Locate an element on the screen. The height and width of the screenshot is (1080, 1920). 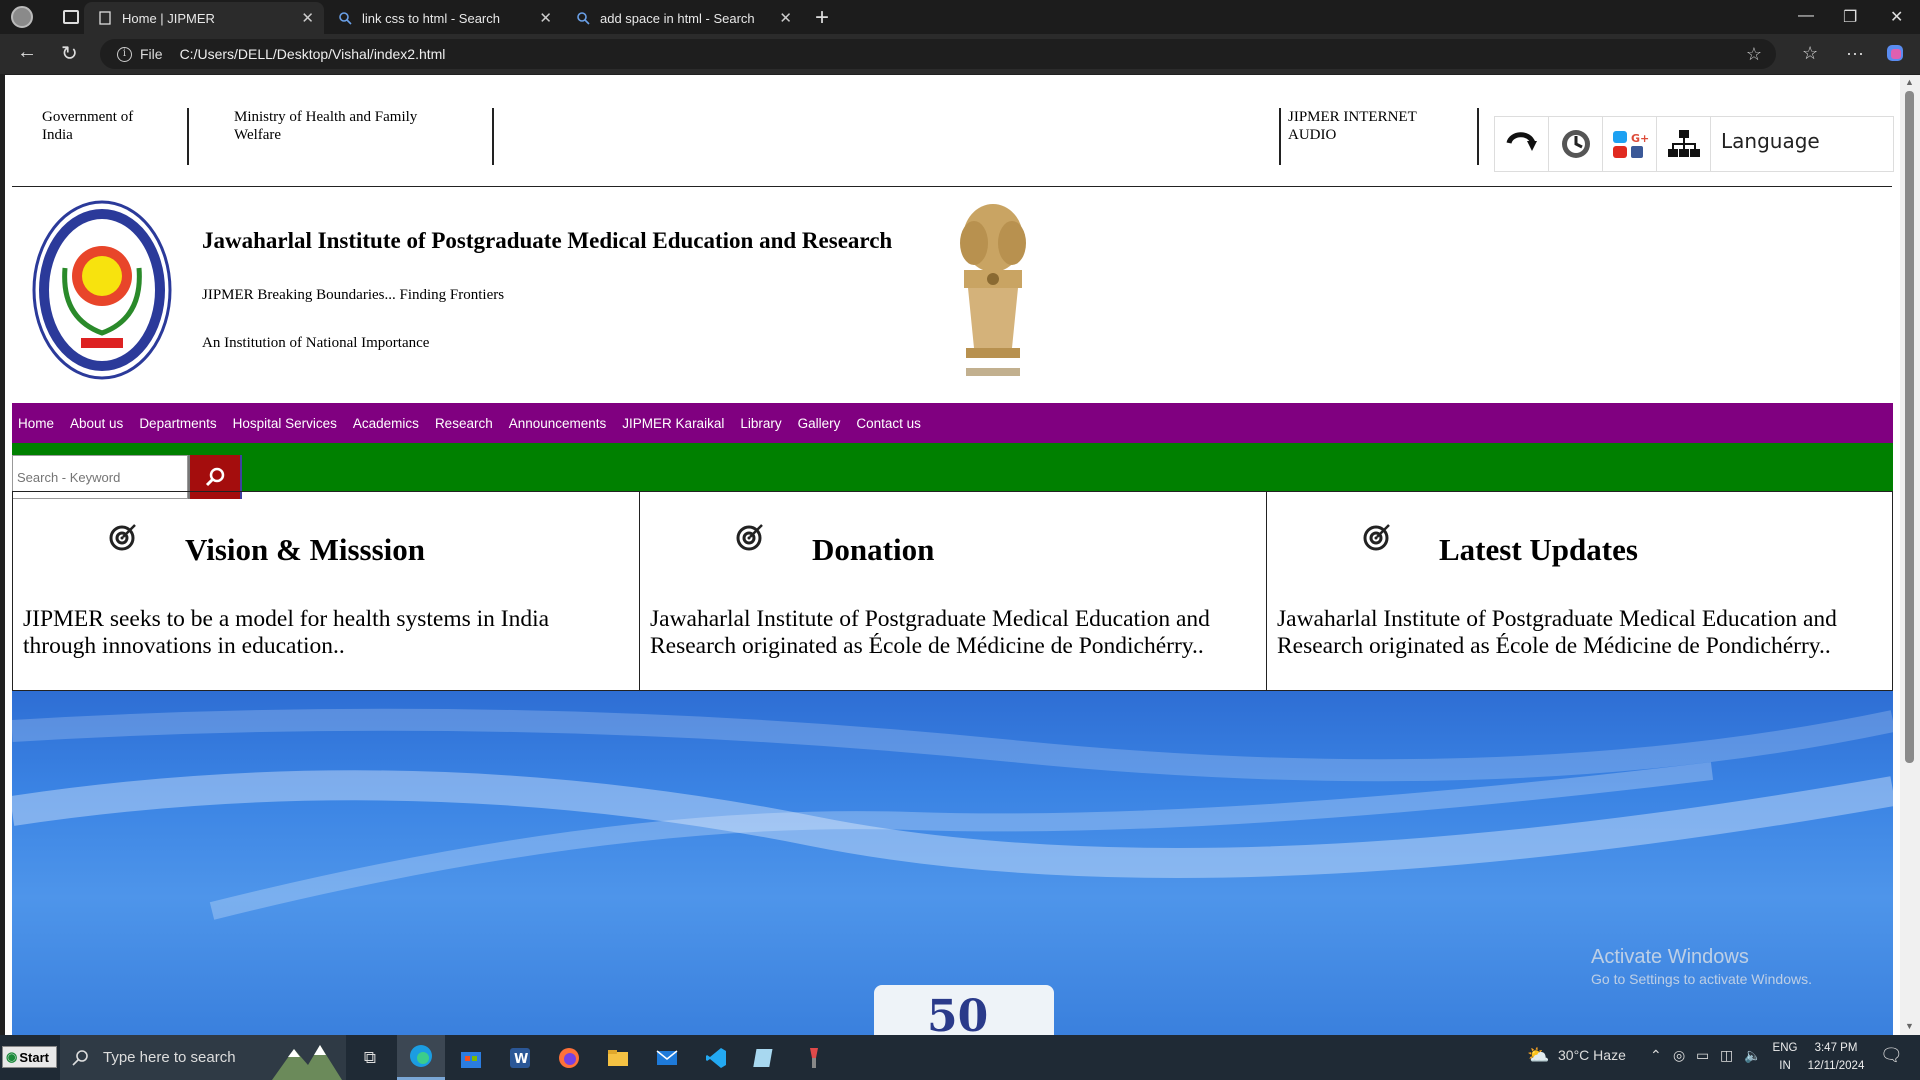
tab-home-jipmer: Home | JIPMER ✕ is located at coordinates (204, 18).